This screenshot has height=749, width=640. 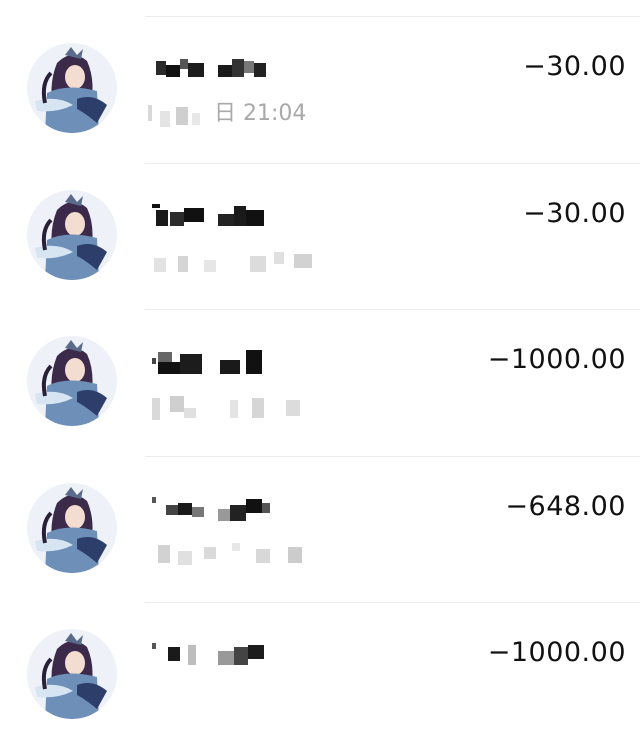 I want to click on transaction-time: 日 21:04, so click(x=248, y=114).